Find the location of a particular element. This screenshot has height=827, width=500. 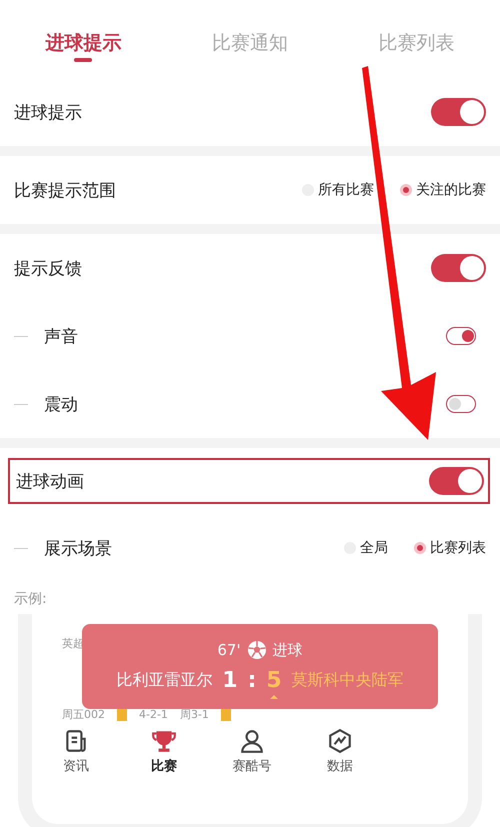

person-icon is located at coordinates (252, 741).